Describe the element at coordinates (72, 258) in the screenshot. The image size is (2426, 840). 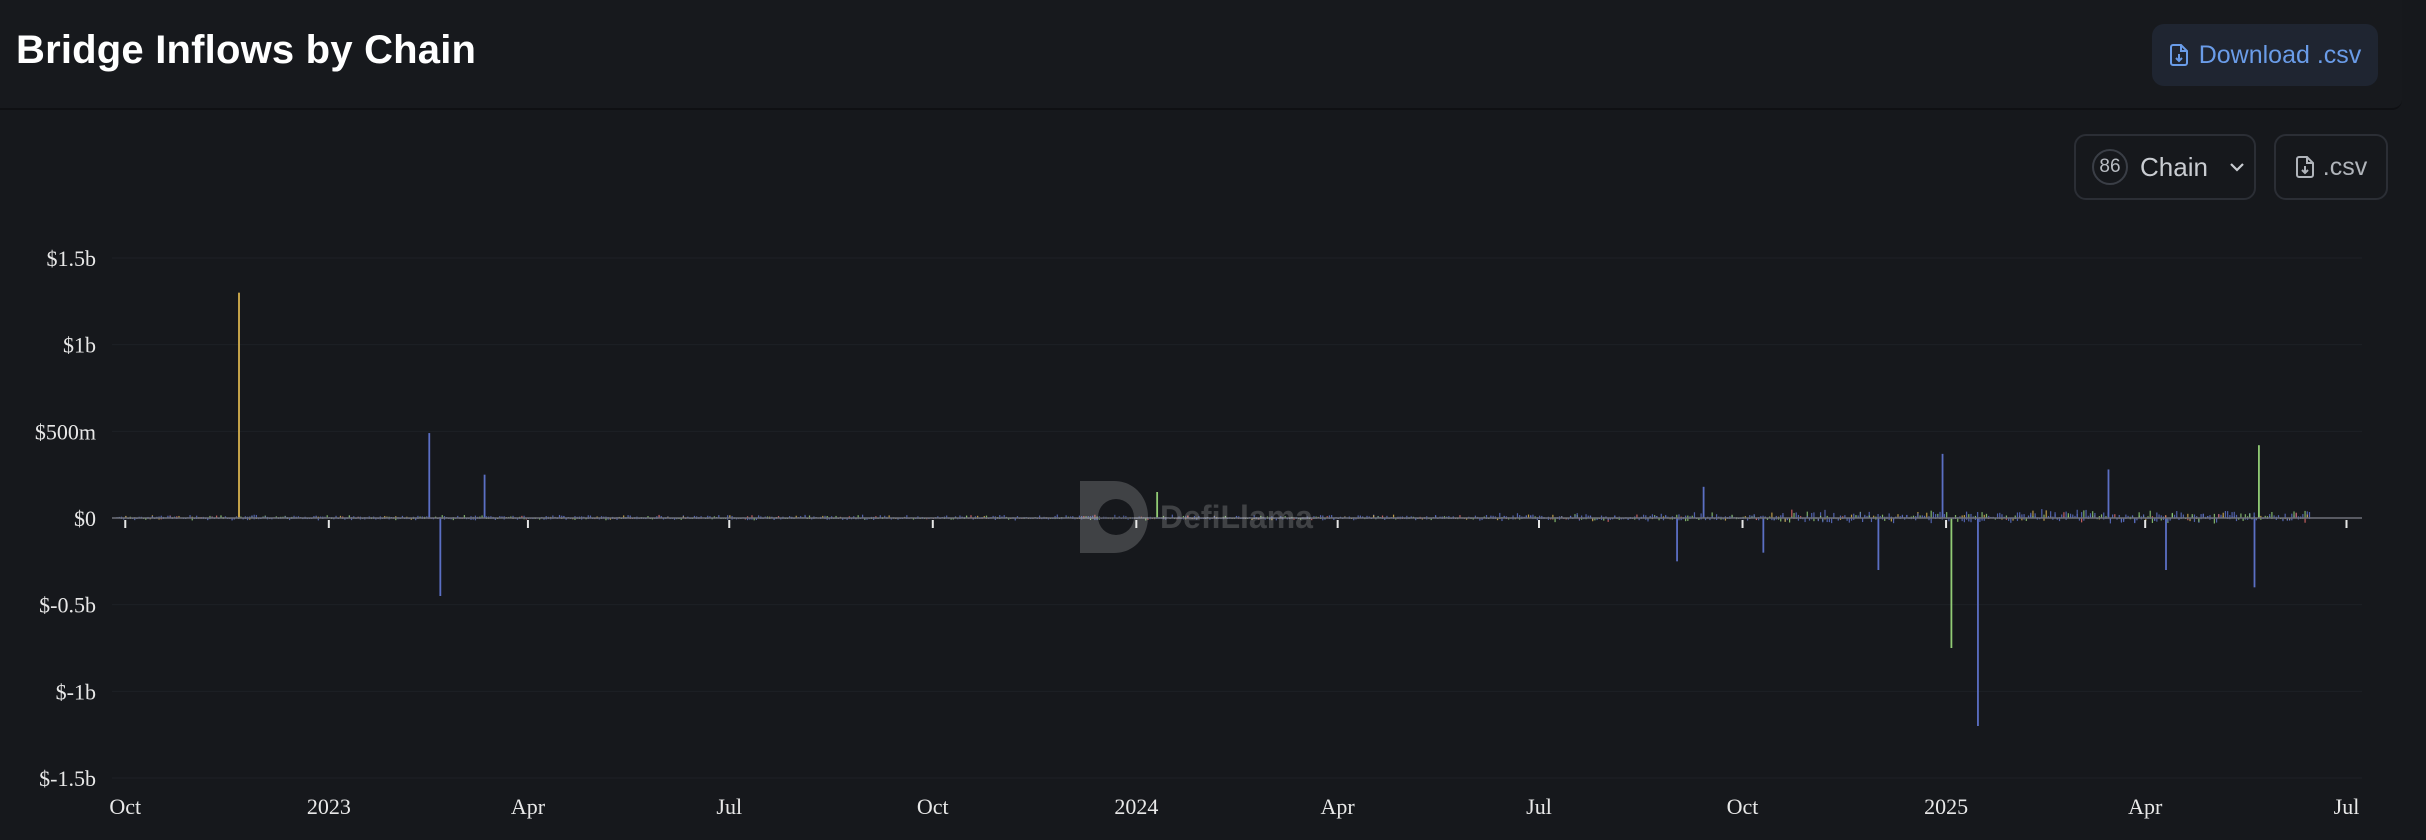
I see `y-tick-label: $1.5b` at that location.